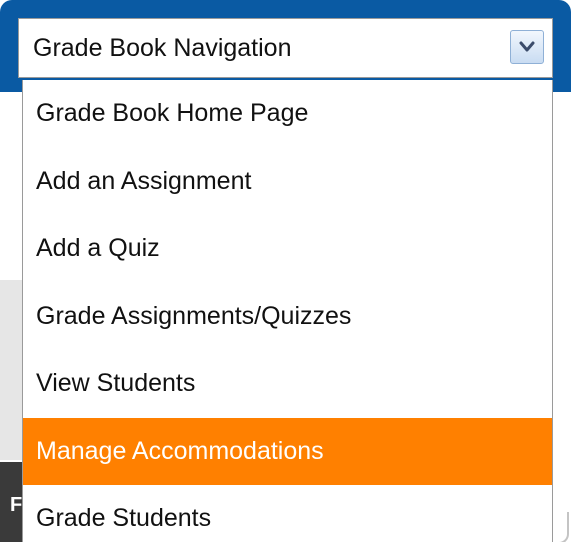 This screenshot has height=542, width=571. I want to click on background-panel-corner, so click(561, 527).